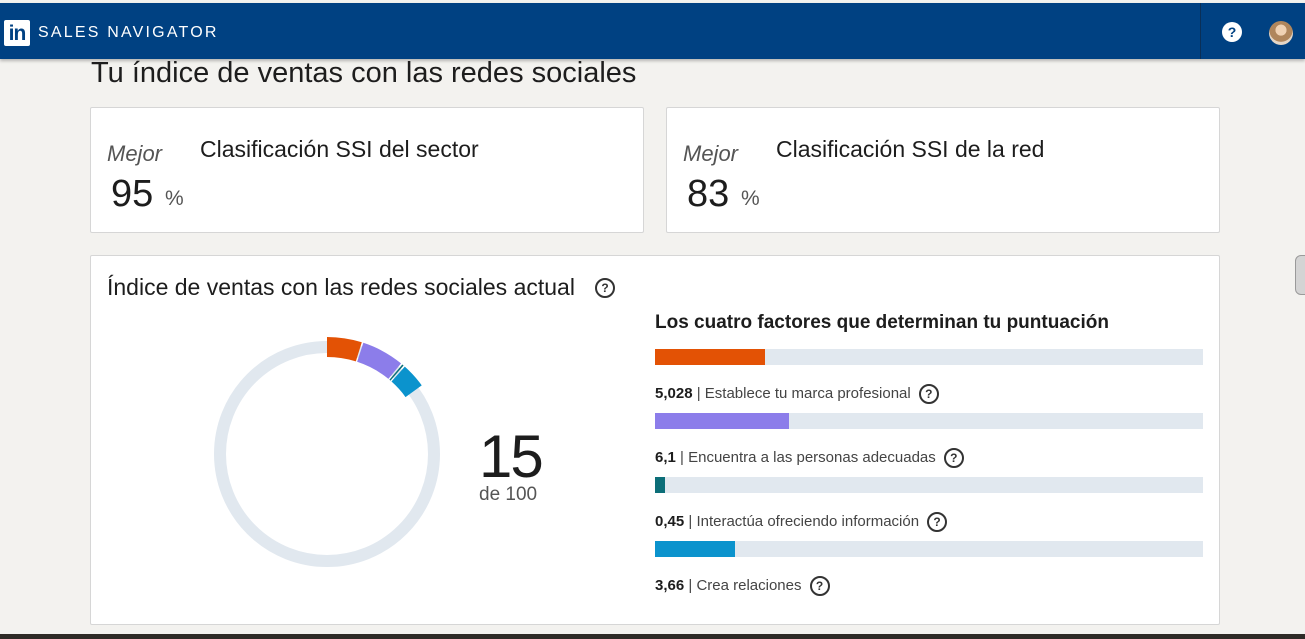 The height and width of the screenshot is (639, 1305). Describe the element at coordinates (367, 170) in the screenshot. I see `sector-rank-card: Mejor Clasificación SSI del sector 95 %` at that location.